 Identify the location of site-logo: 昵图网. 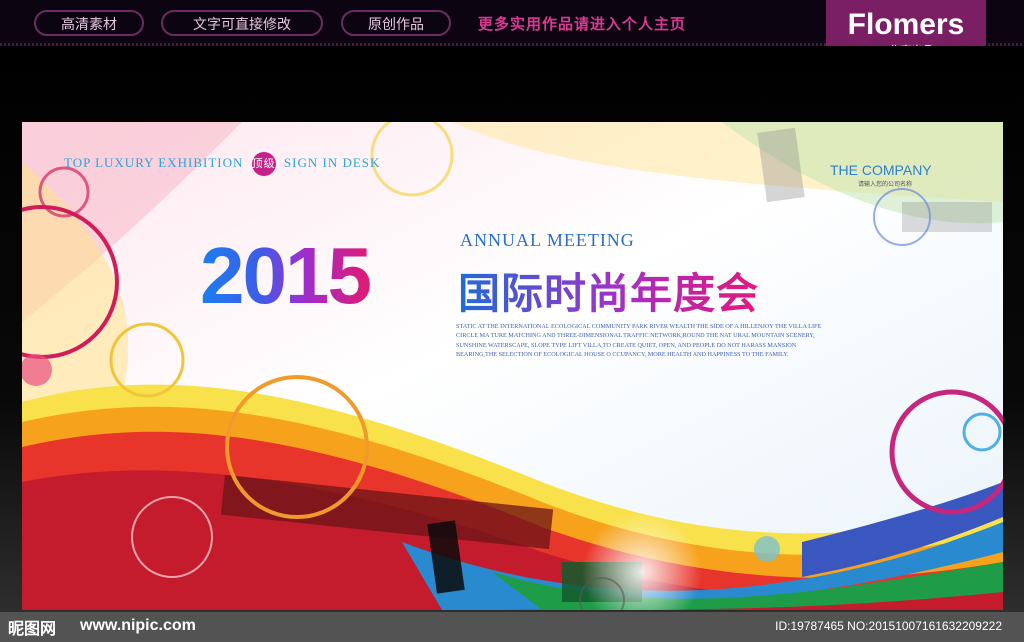
(32, 628).